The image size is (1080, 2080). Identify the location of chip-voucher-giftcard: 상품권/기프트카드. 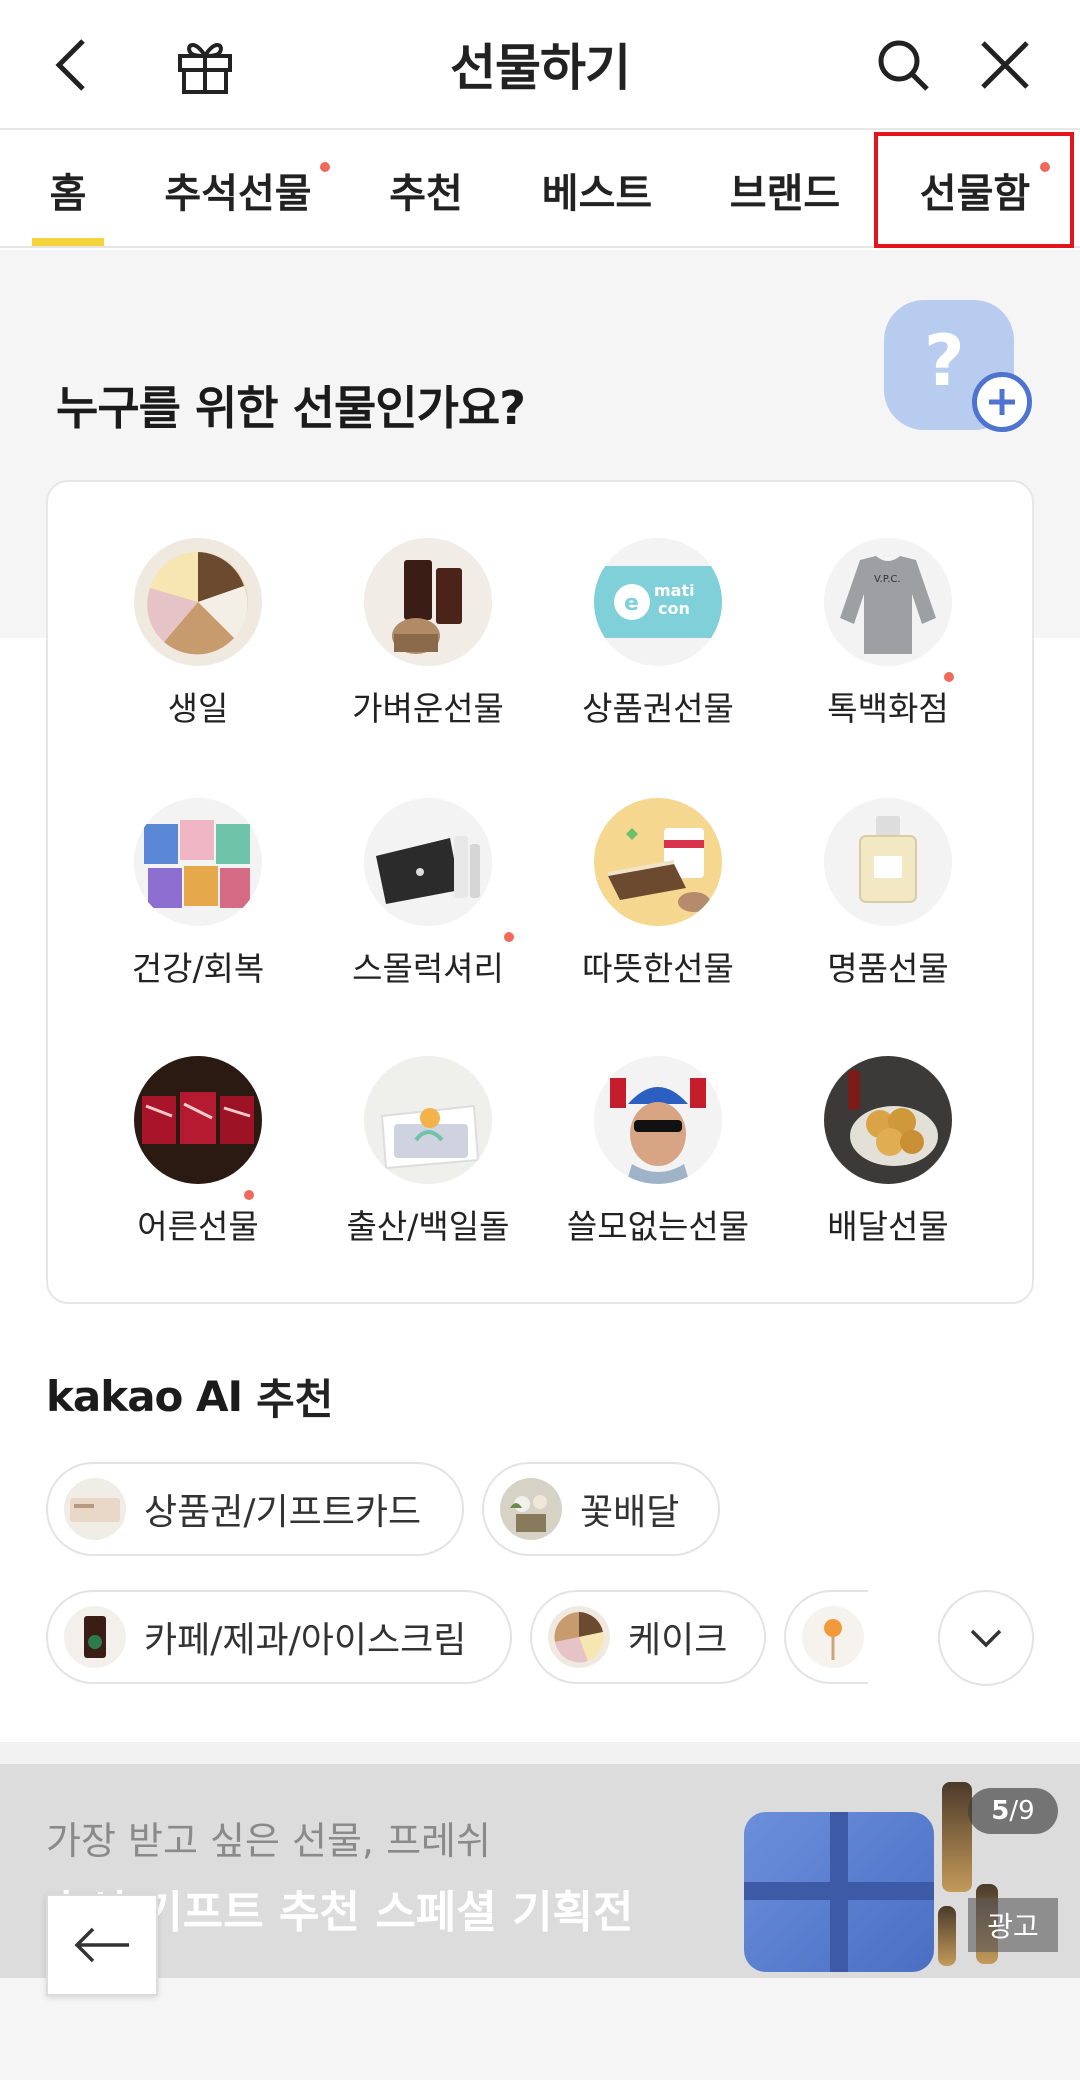
(255, 1509).